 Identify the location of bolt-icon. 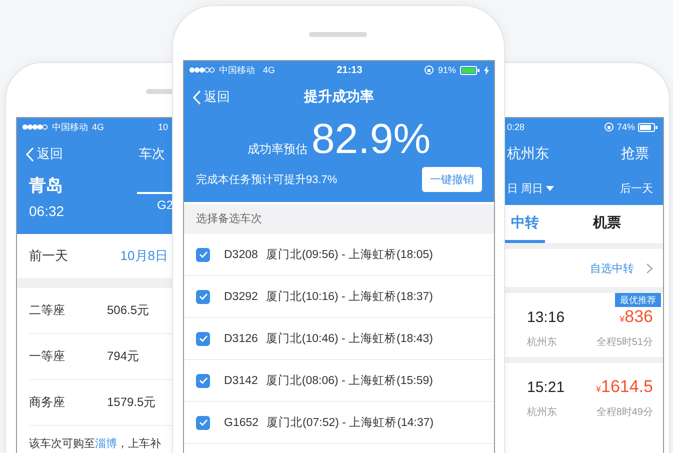
(486, 70).